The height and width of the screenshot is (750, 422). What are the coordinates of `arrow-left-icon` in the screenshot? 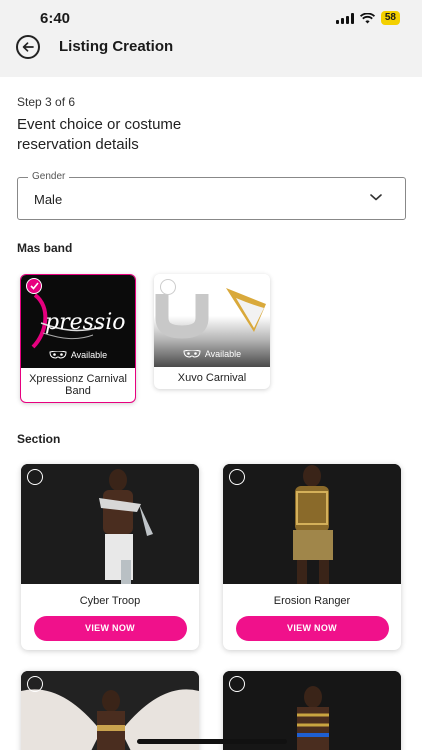 It's located at (28, 47).